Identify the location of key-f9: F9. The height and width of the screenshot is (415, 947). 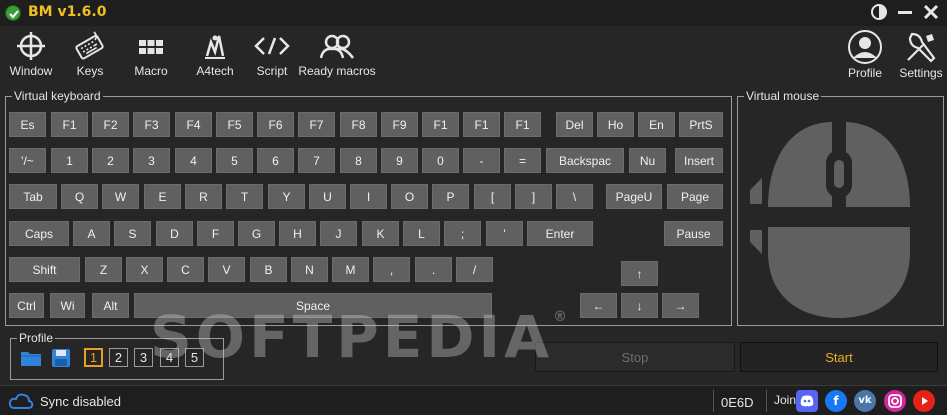
(399, 124).